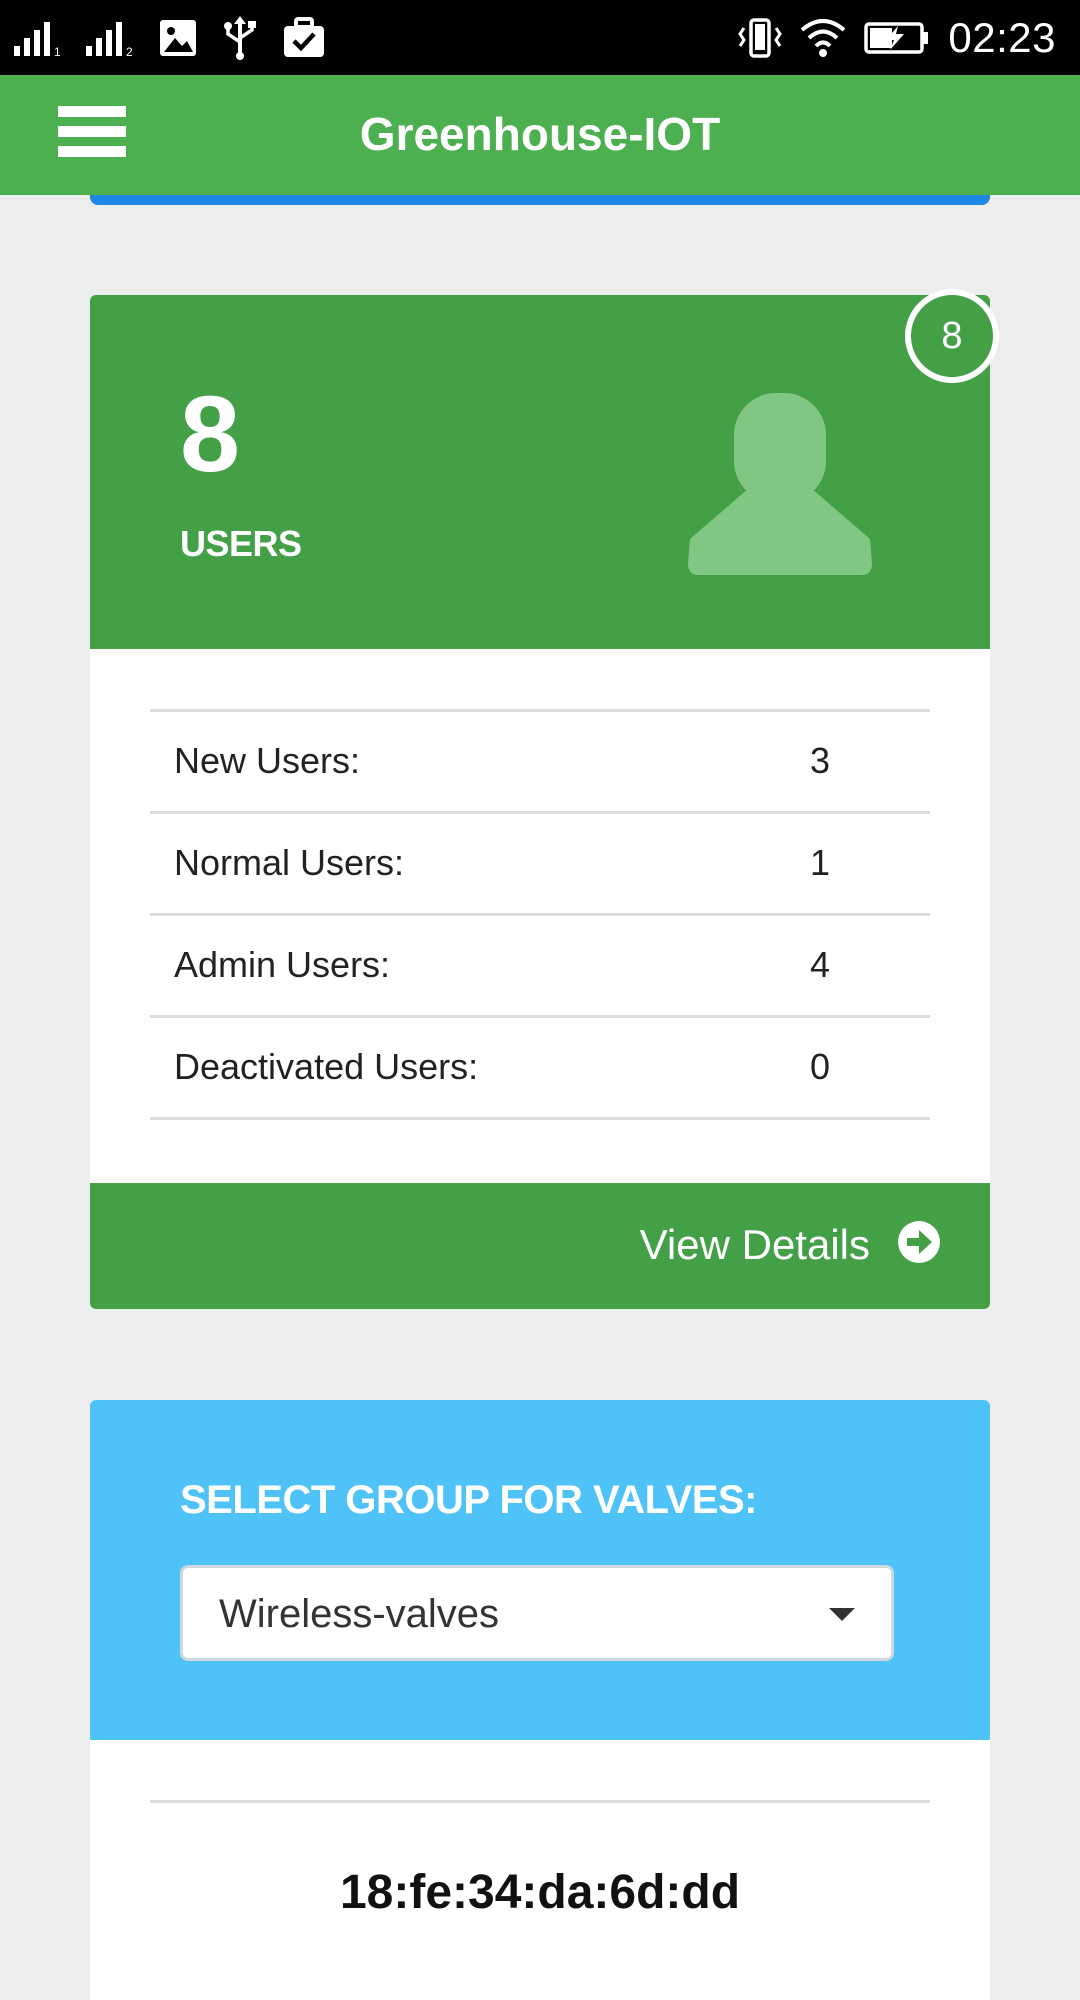 The width and height of the screenshot is (1080, 2000). I want to click on previous-panel-edge, so click(540, 200).